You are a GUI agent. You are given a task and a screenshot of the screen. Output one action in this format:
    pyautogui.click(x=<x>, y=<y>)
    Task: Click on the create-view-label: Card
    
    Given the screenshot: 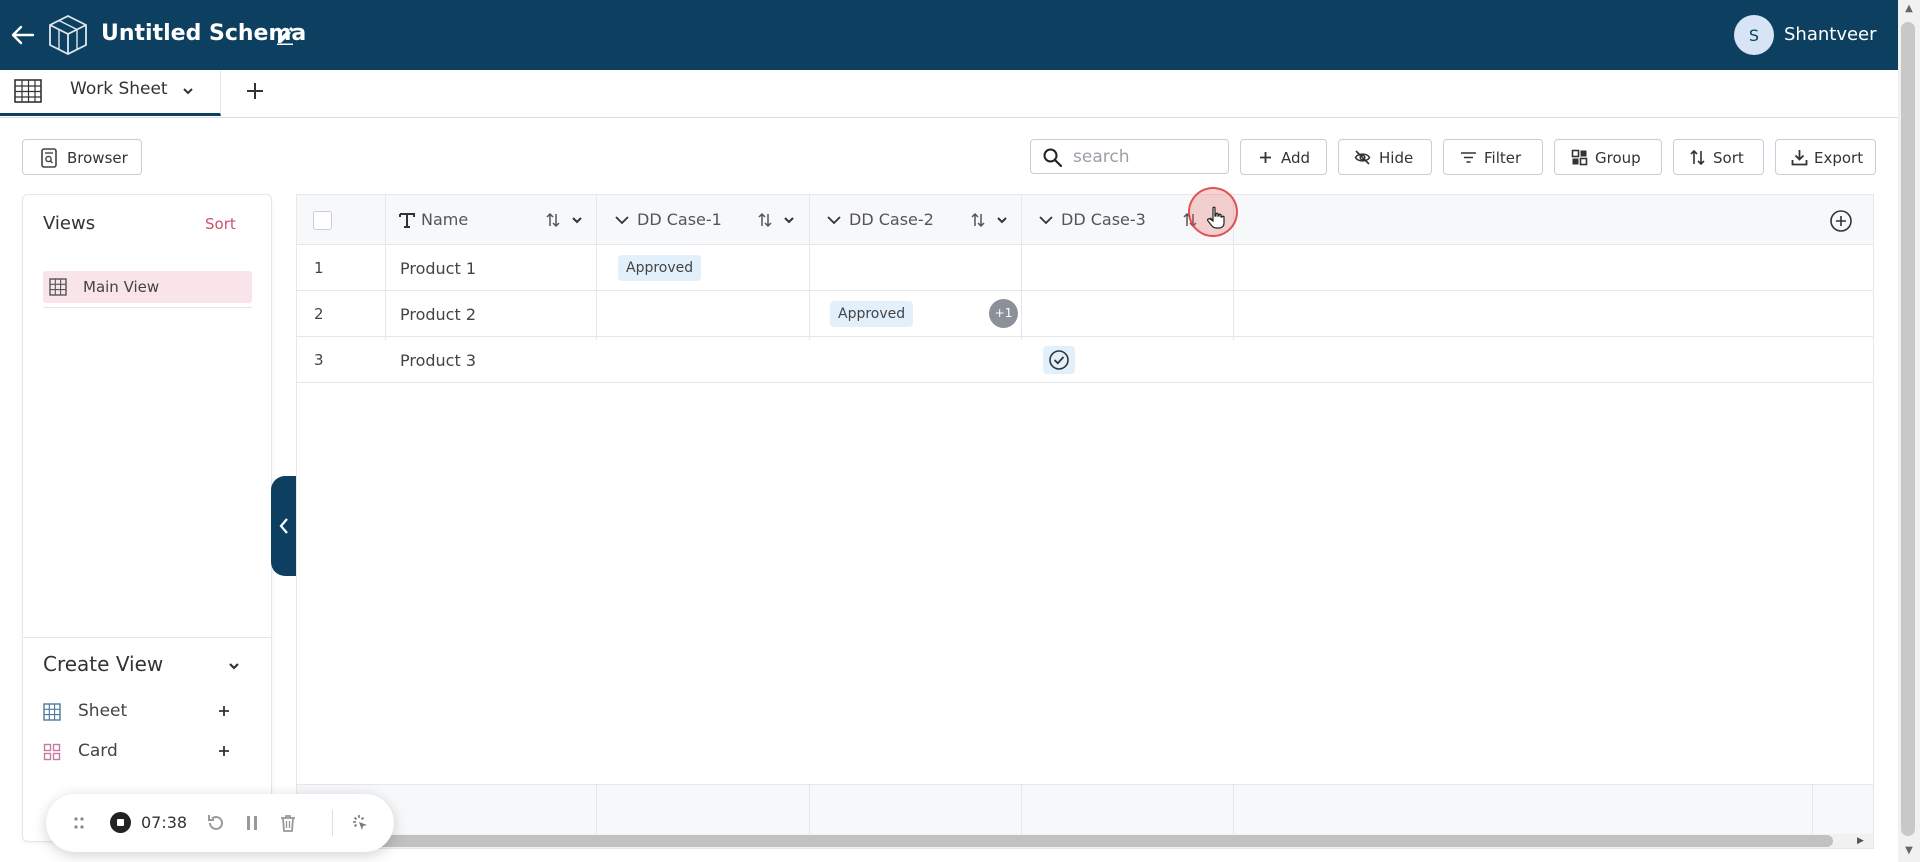 What is the action you would take?
    pyautogui.click(x=98, y=751)
    